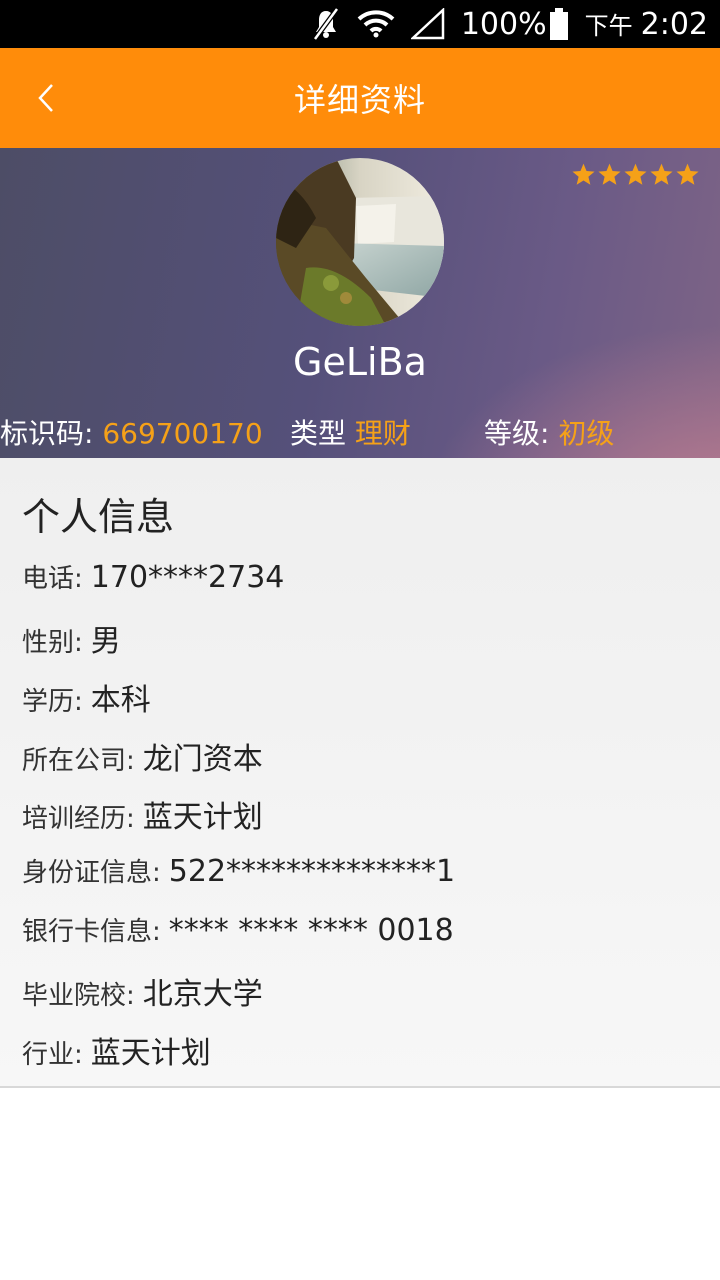 Image resolution: width=720 pixels, height=1280 pixels. What do you see at coordinates (503, 24) in the screenshot?
I see `battery-percent: 100%` at bounding box center [503, 24].